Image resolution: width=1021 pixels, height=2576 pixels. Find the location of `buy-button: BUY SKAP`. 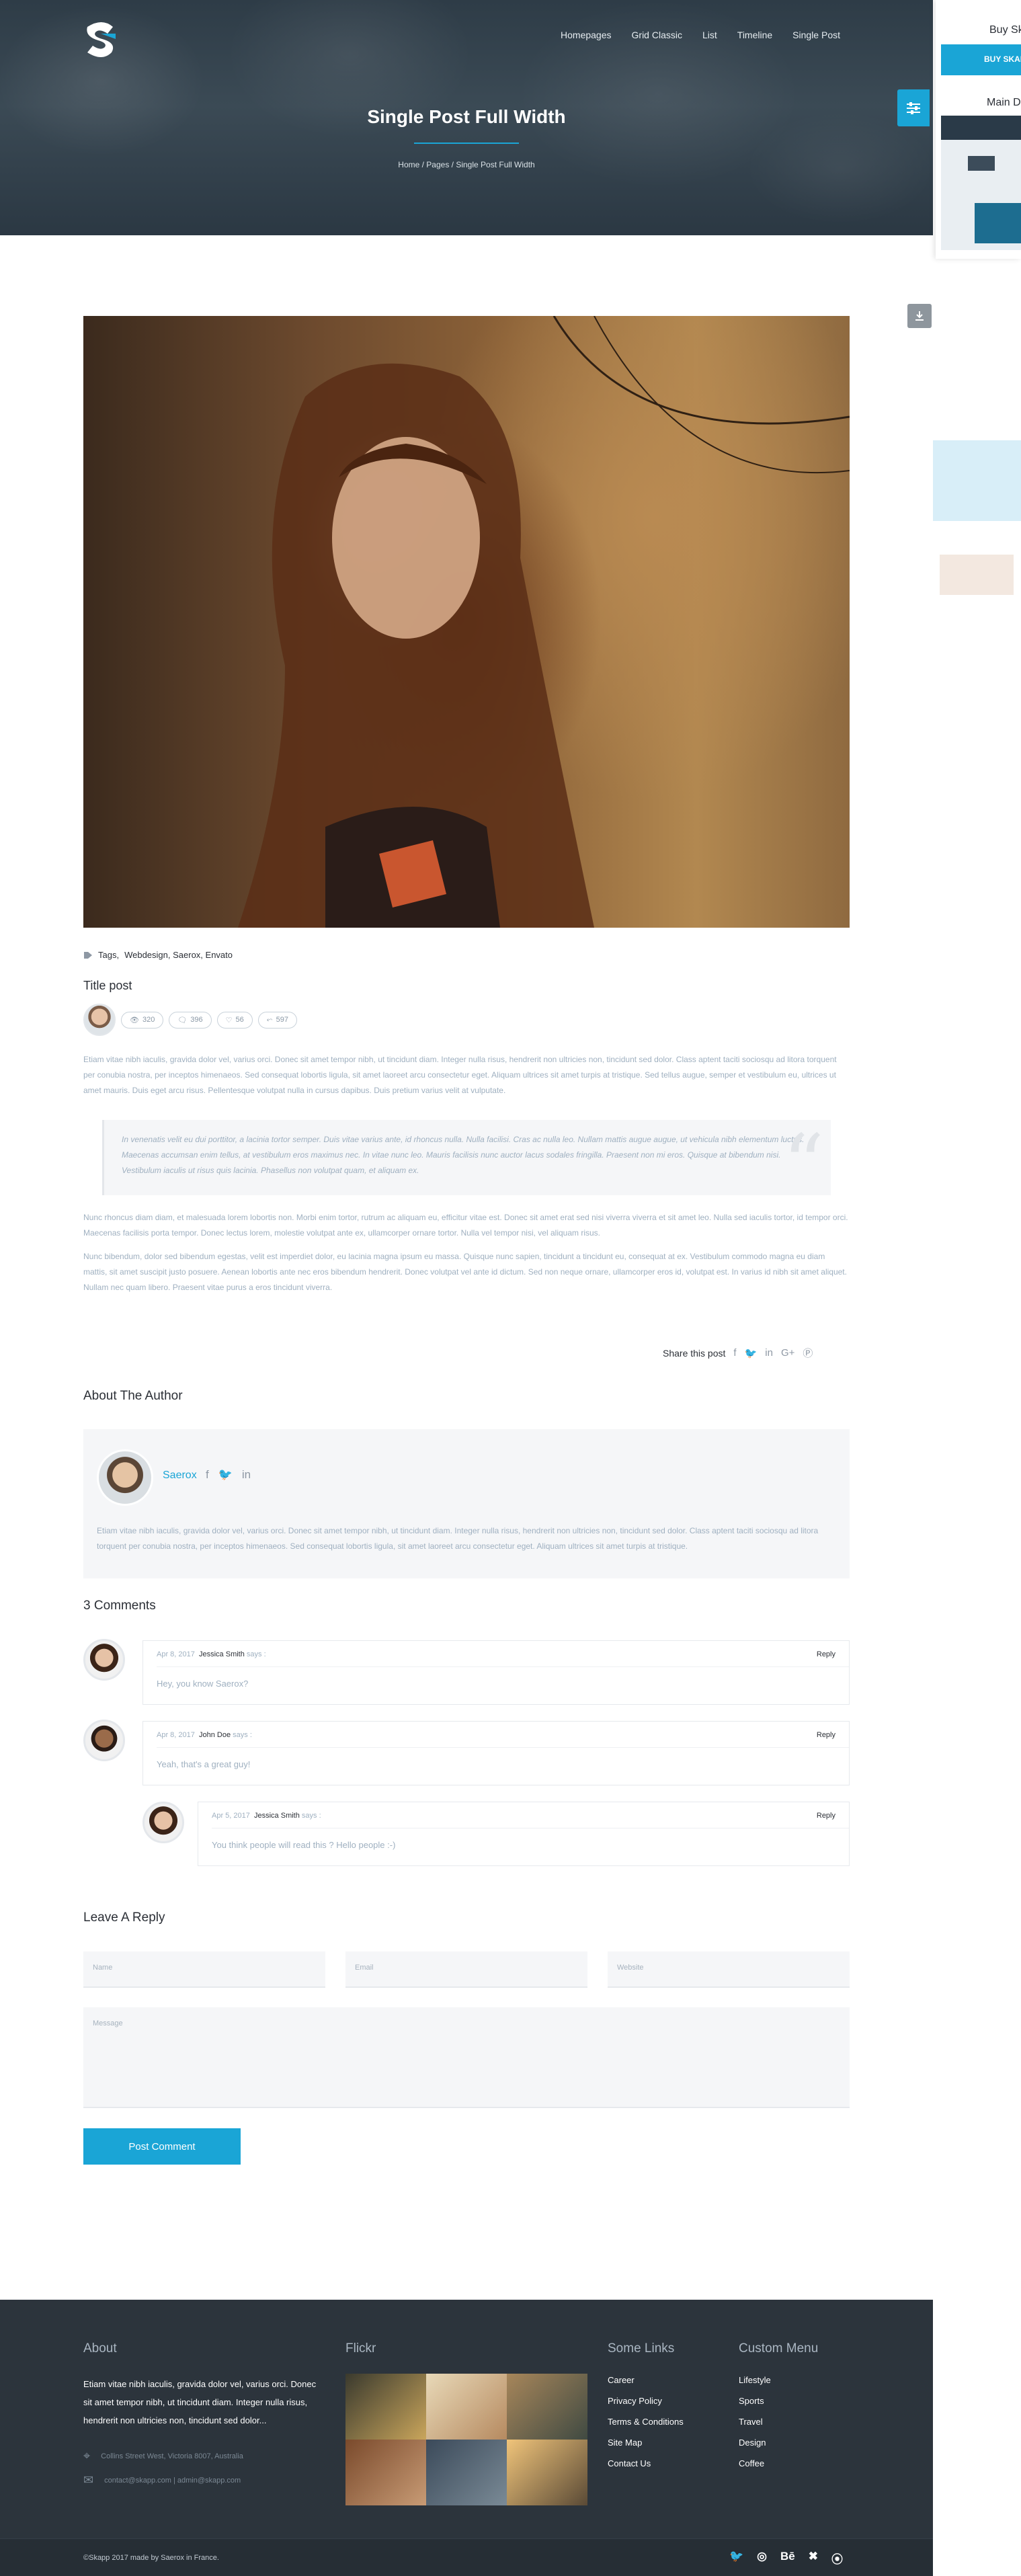

buy-button: BUY SKAP is located at coordinates (981, 59).